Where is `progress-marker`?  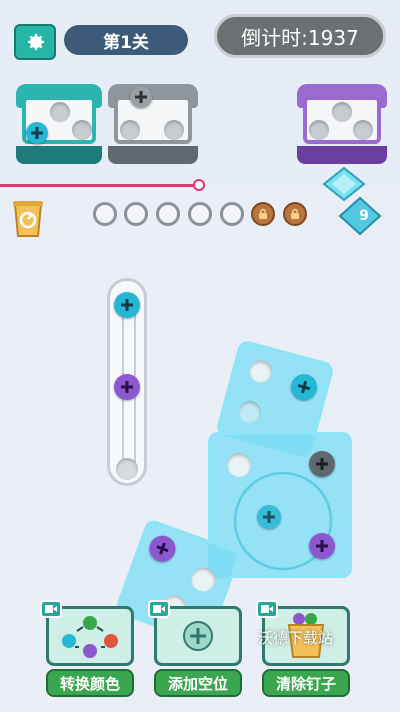
progress-marker is located at coordinates (199, 185).